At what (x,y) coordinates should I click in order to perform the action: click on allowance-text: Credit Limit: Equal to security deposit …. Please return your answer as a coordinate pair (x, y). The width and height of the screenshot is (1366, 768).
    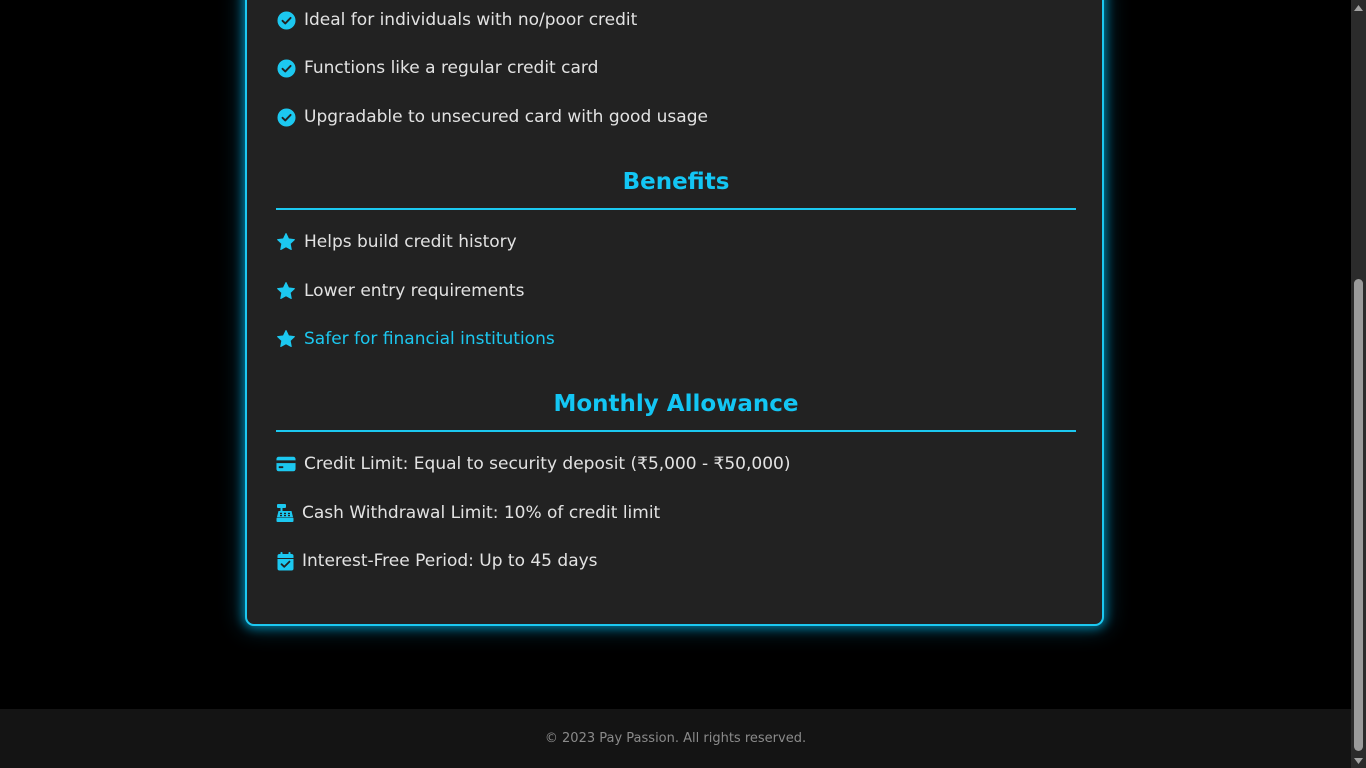
    Looking at the image, I should click on (547, 464).